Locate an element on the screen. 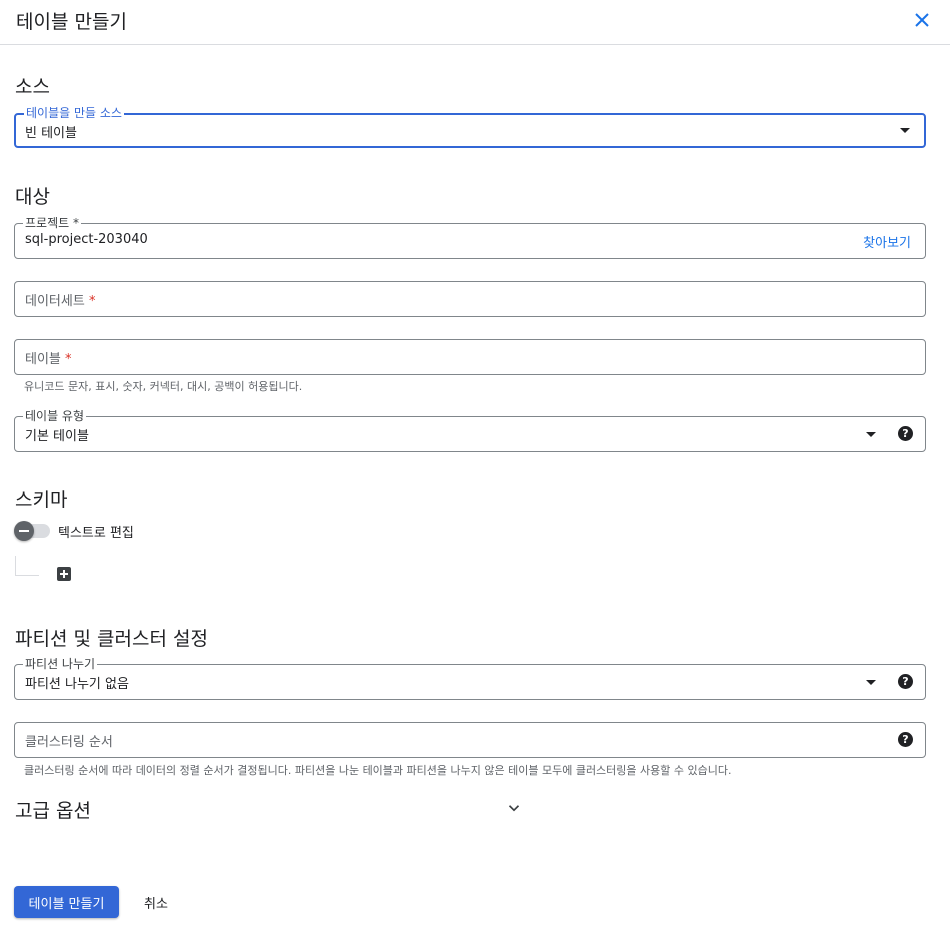 This screenshot has width=950, height=941. partitioning-label: 파티션 나누기 is located at coordinates (60, 664).